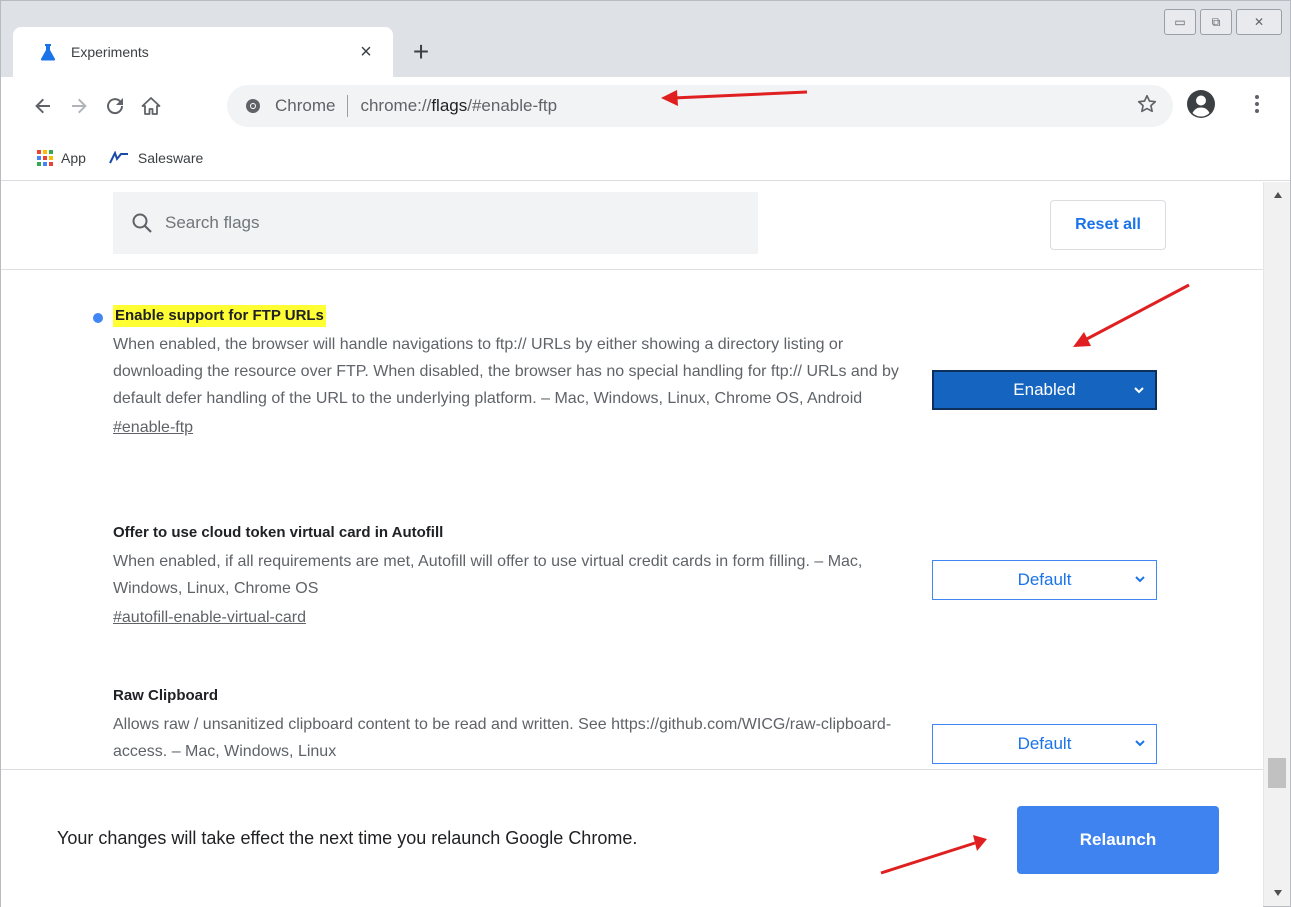 The width and height of the screenshot is (1291, 907). Describe the element at coordinates (153, 427) in the screenshot. I see `experiment-permalink: #enable-ftp` at that location.